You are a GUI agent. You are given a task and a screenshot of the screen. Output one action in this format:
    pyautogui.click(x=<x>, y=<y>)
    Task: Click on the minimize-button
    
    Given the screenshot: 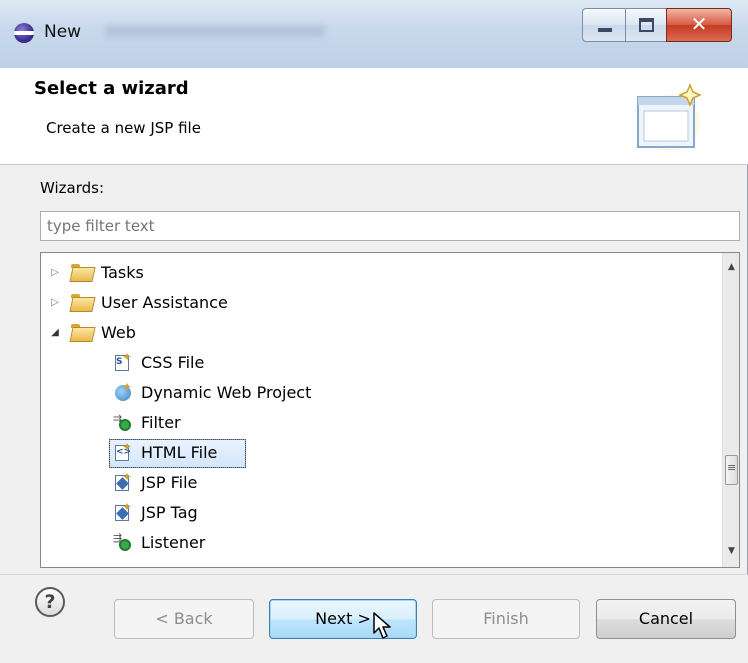 What is the action you would take?
    pyautogui.click(x=604, y=25)
    